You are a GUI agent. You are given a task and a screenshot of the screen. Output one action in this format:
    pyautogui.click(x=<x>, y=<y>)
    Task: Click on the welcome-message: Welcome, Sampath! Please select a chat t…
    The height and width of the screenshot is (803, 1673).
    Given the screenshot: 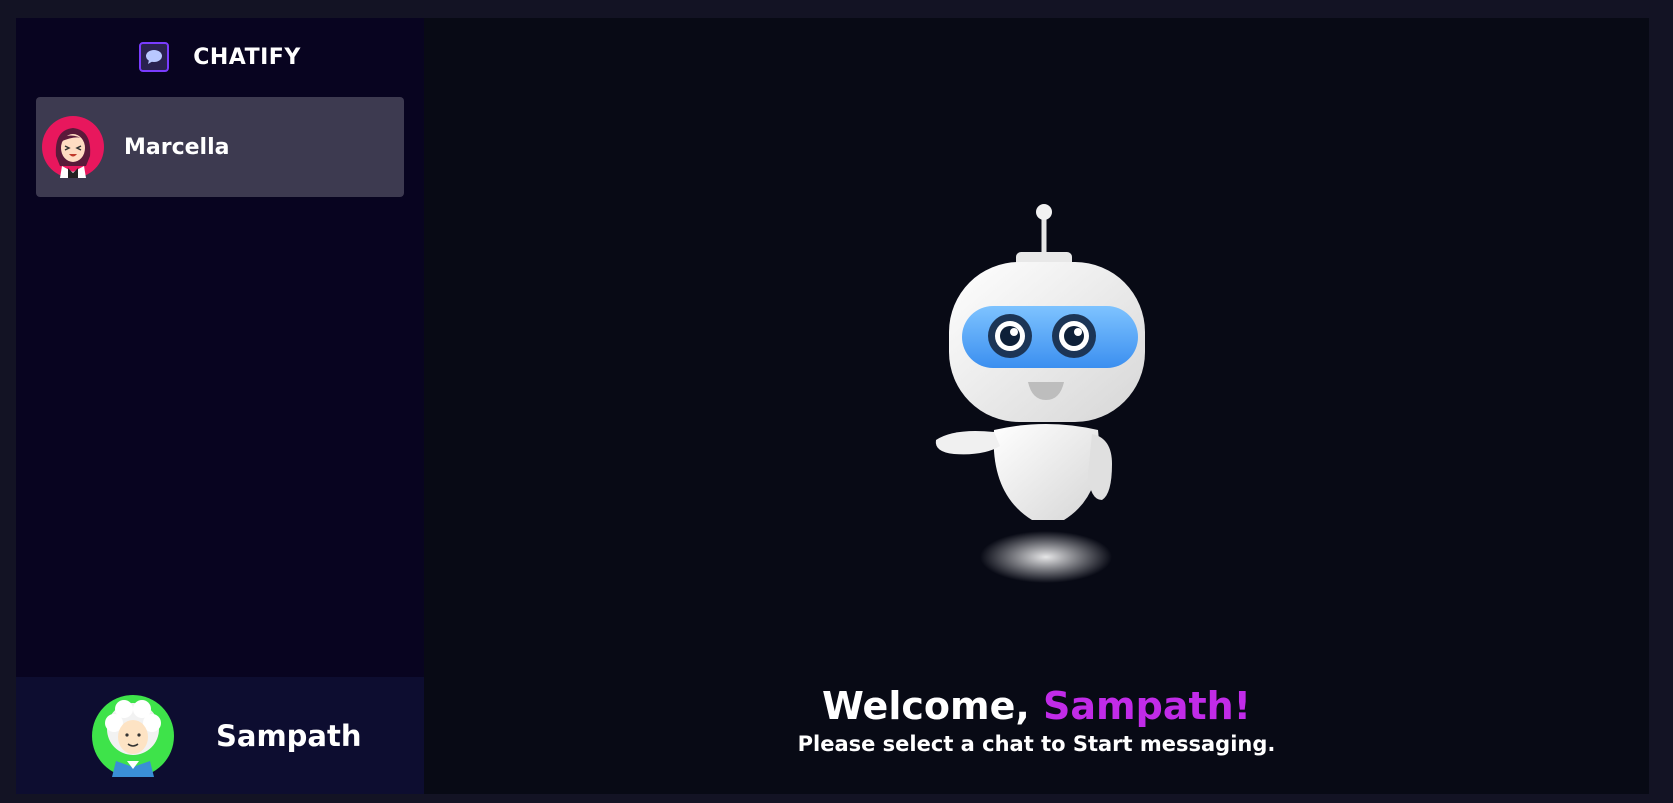 What is the action you would take?
    pyautogui.click(x=1036, y=720)
    